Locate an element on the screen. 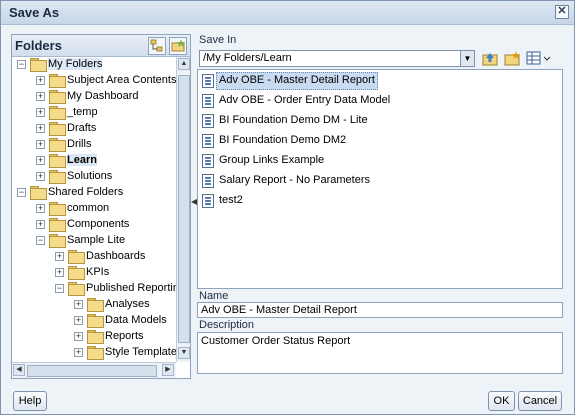 The height and width of the screenshot is (415, 575). tree-horizontal-scrollbar: ◀ ▶ is located at coordinates (94, 370).